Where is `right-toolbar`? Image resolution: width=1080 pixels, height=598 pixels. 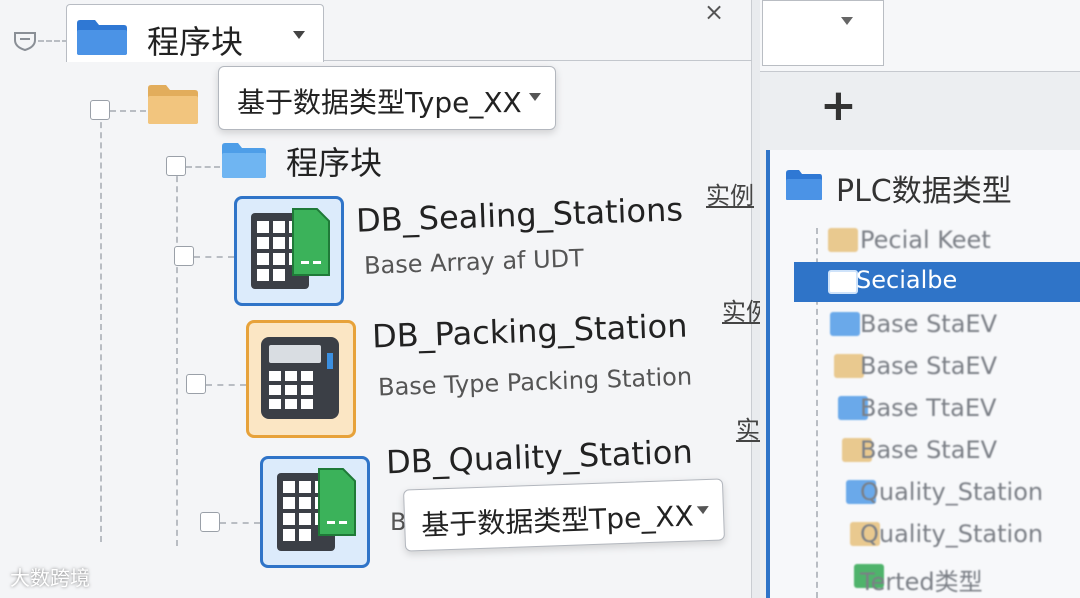
right-toolbar is located at coordinates (920, 36).